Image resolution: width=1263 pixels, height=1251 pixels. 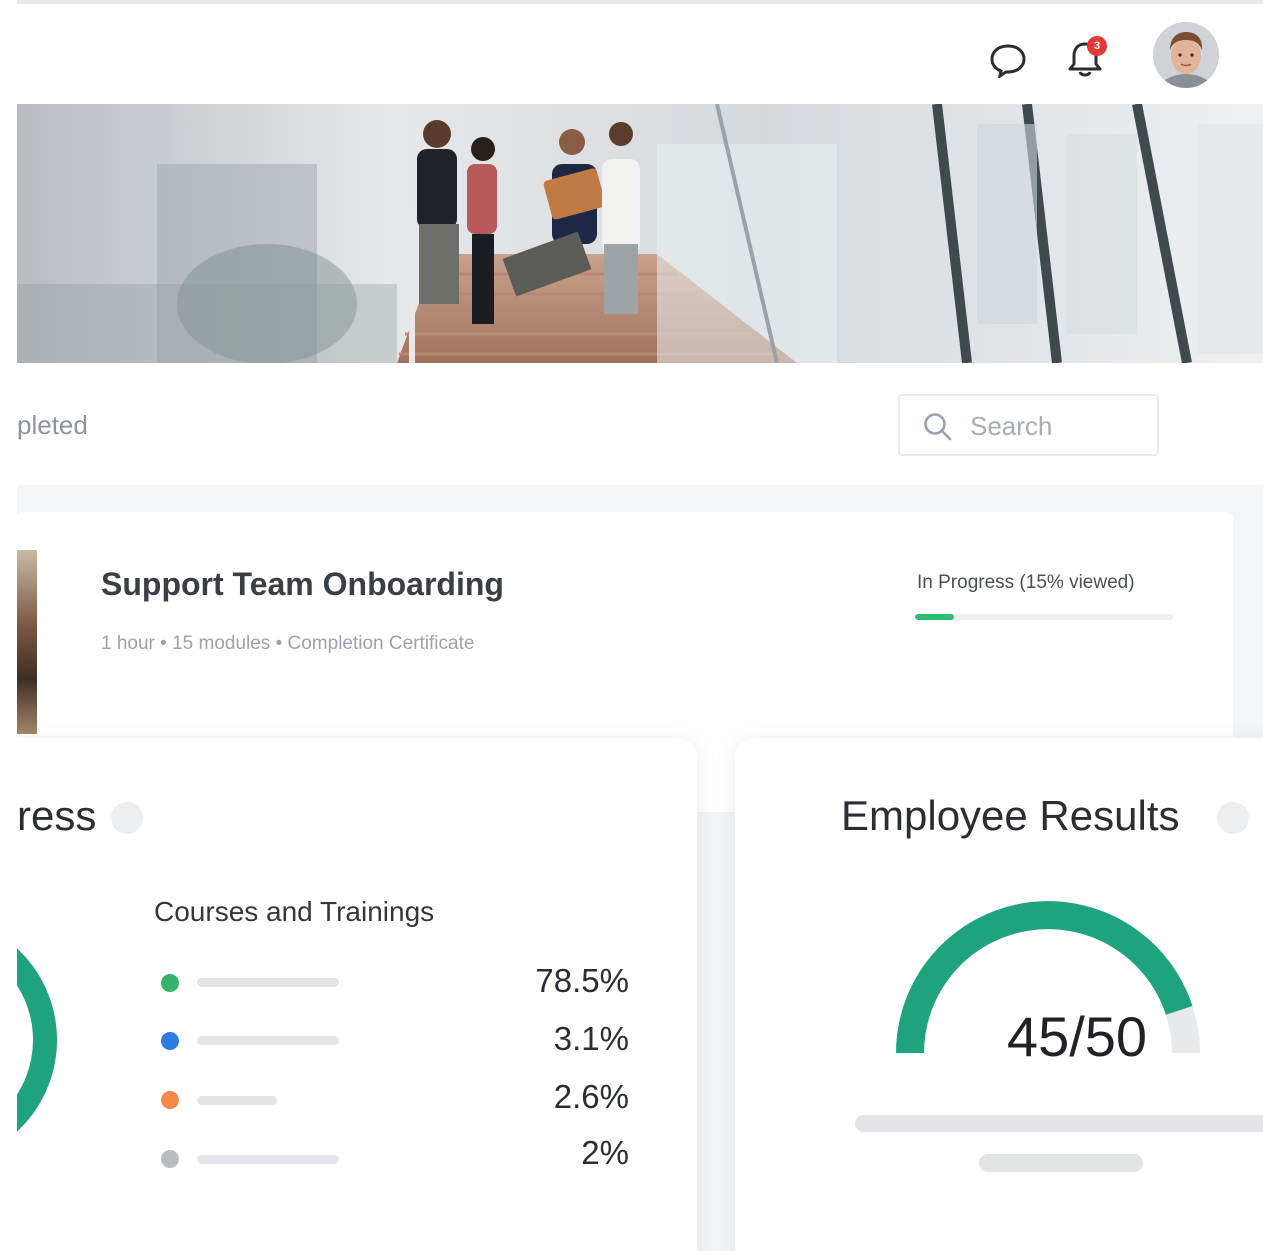 What do you see at coordinates (1044, 617) in the screenshot?
I see `course-progress-bar` at bounding box center [1044, 617].